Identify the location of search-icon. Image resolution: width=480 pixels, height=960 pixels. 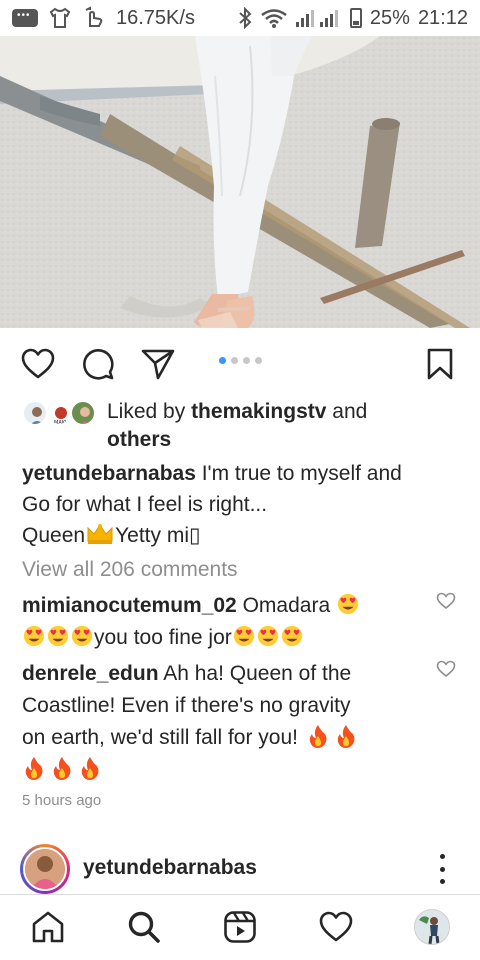
(144, 927).